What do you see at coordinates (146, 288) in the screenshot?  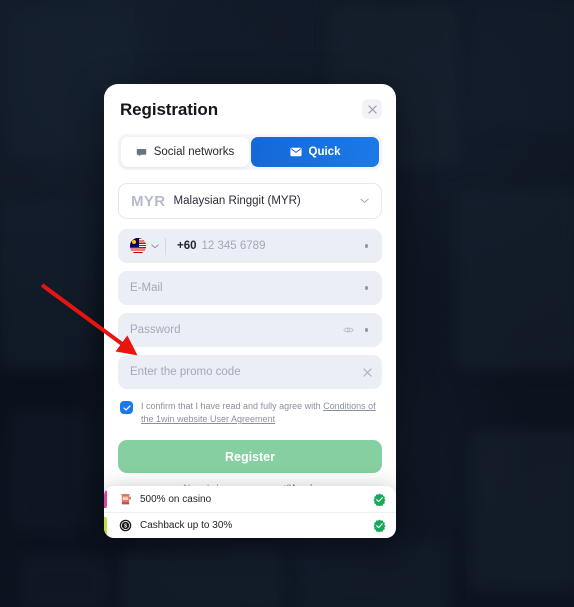 I see `email-placeholder: E-Mail` at bounding box center [146, 288].